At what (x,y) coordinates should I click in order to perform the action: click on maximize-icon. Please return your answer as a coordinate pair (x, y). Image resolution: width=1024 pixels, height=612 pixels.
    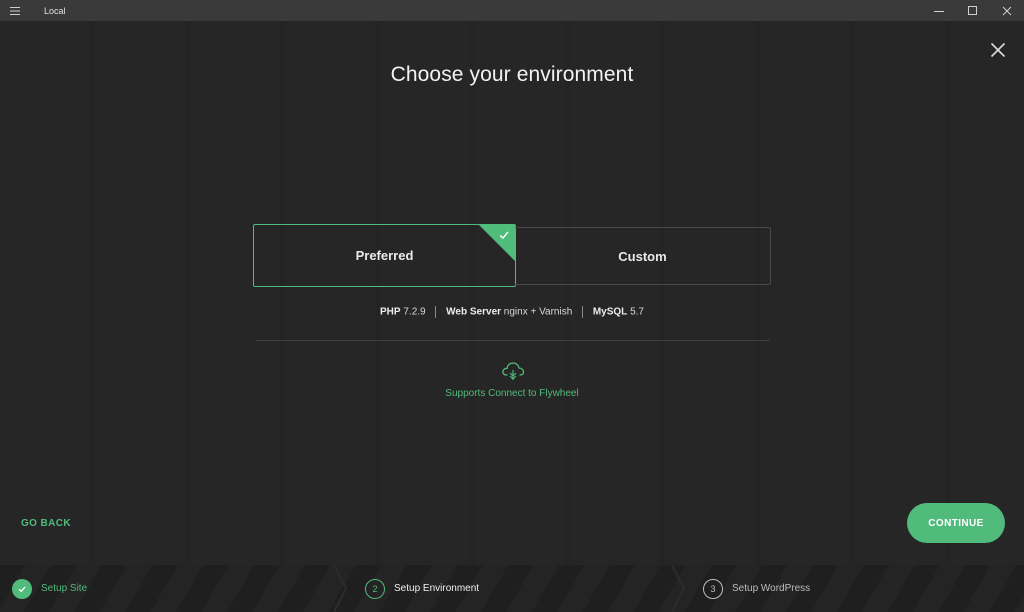
    Looking at the image, I should click on (973, 10).